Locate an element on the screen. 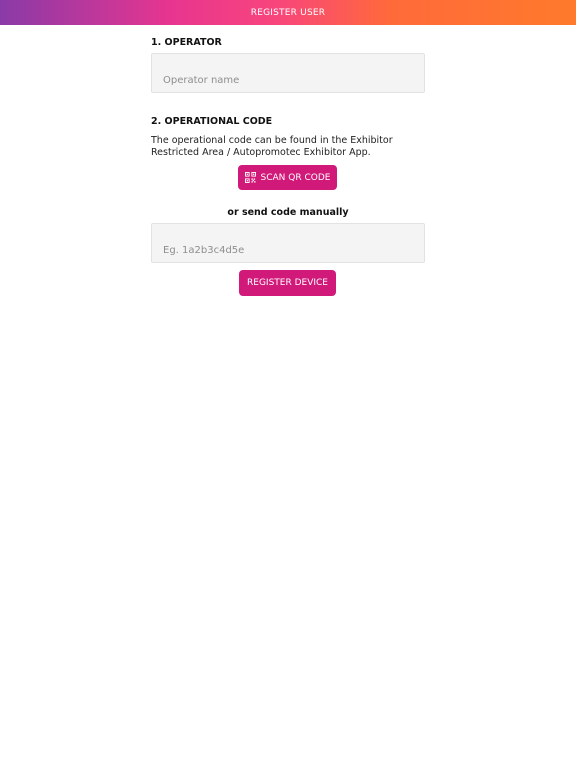 Image resolution: width=576 pixels, height=768 pixels. operator-input-container is located at coordinates (288, 73).